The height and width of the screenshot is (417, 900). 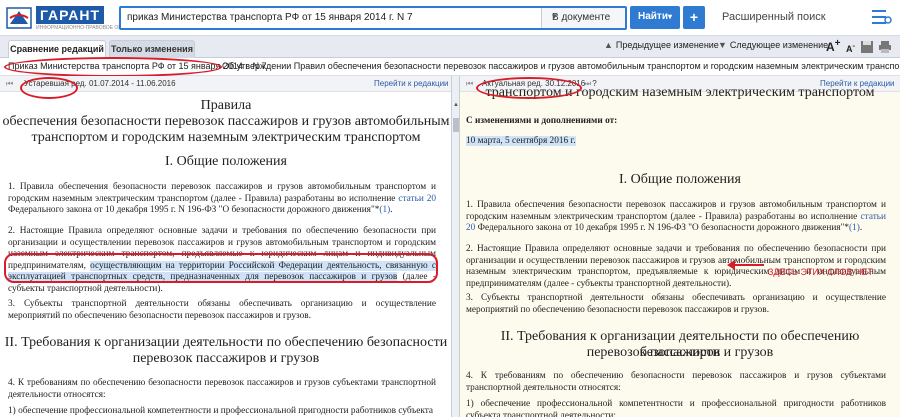 I want to click on font-increase-label: A, so click(x=830, y=47).